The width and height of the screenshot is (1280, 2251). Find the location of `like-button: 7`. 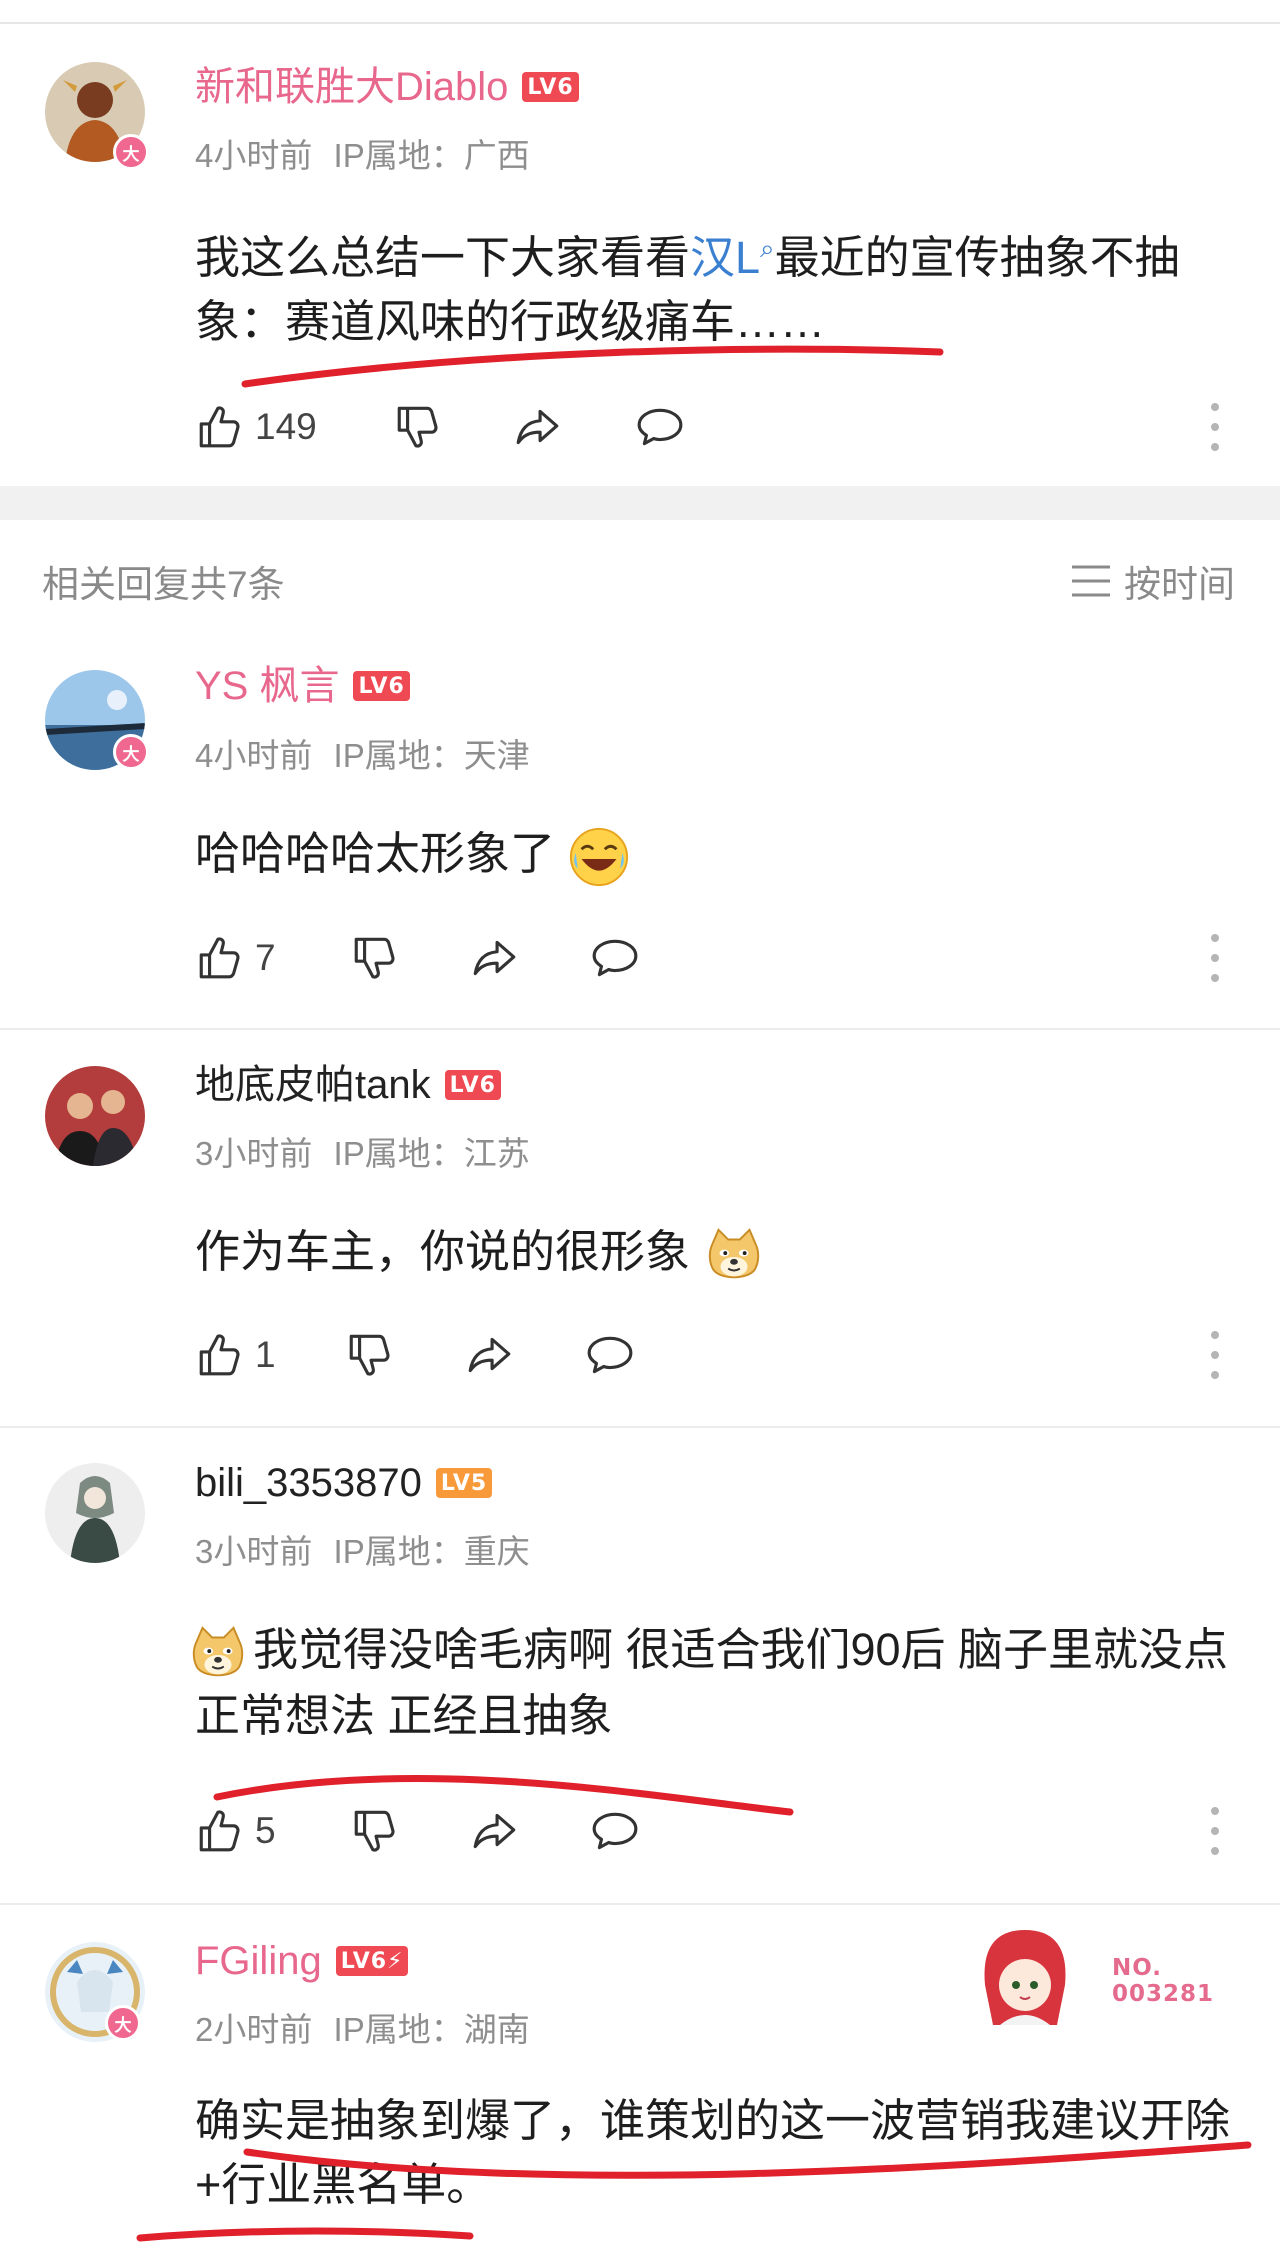

like-button: 7 is located at coordinates (235, 958).